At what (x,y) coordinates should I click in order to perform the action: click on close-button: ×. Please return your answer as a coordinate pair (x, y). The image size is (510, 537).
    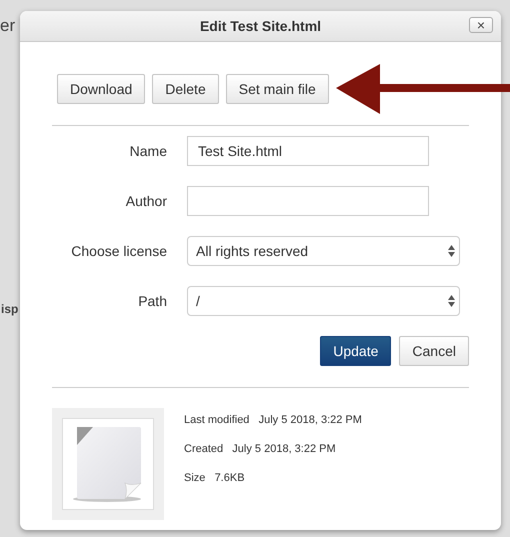
    Looking at the image, I should click on (481, 25).